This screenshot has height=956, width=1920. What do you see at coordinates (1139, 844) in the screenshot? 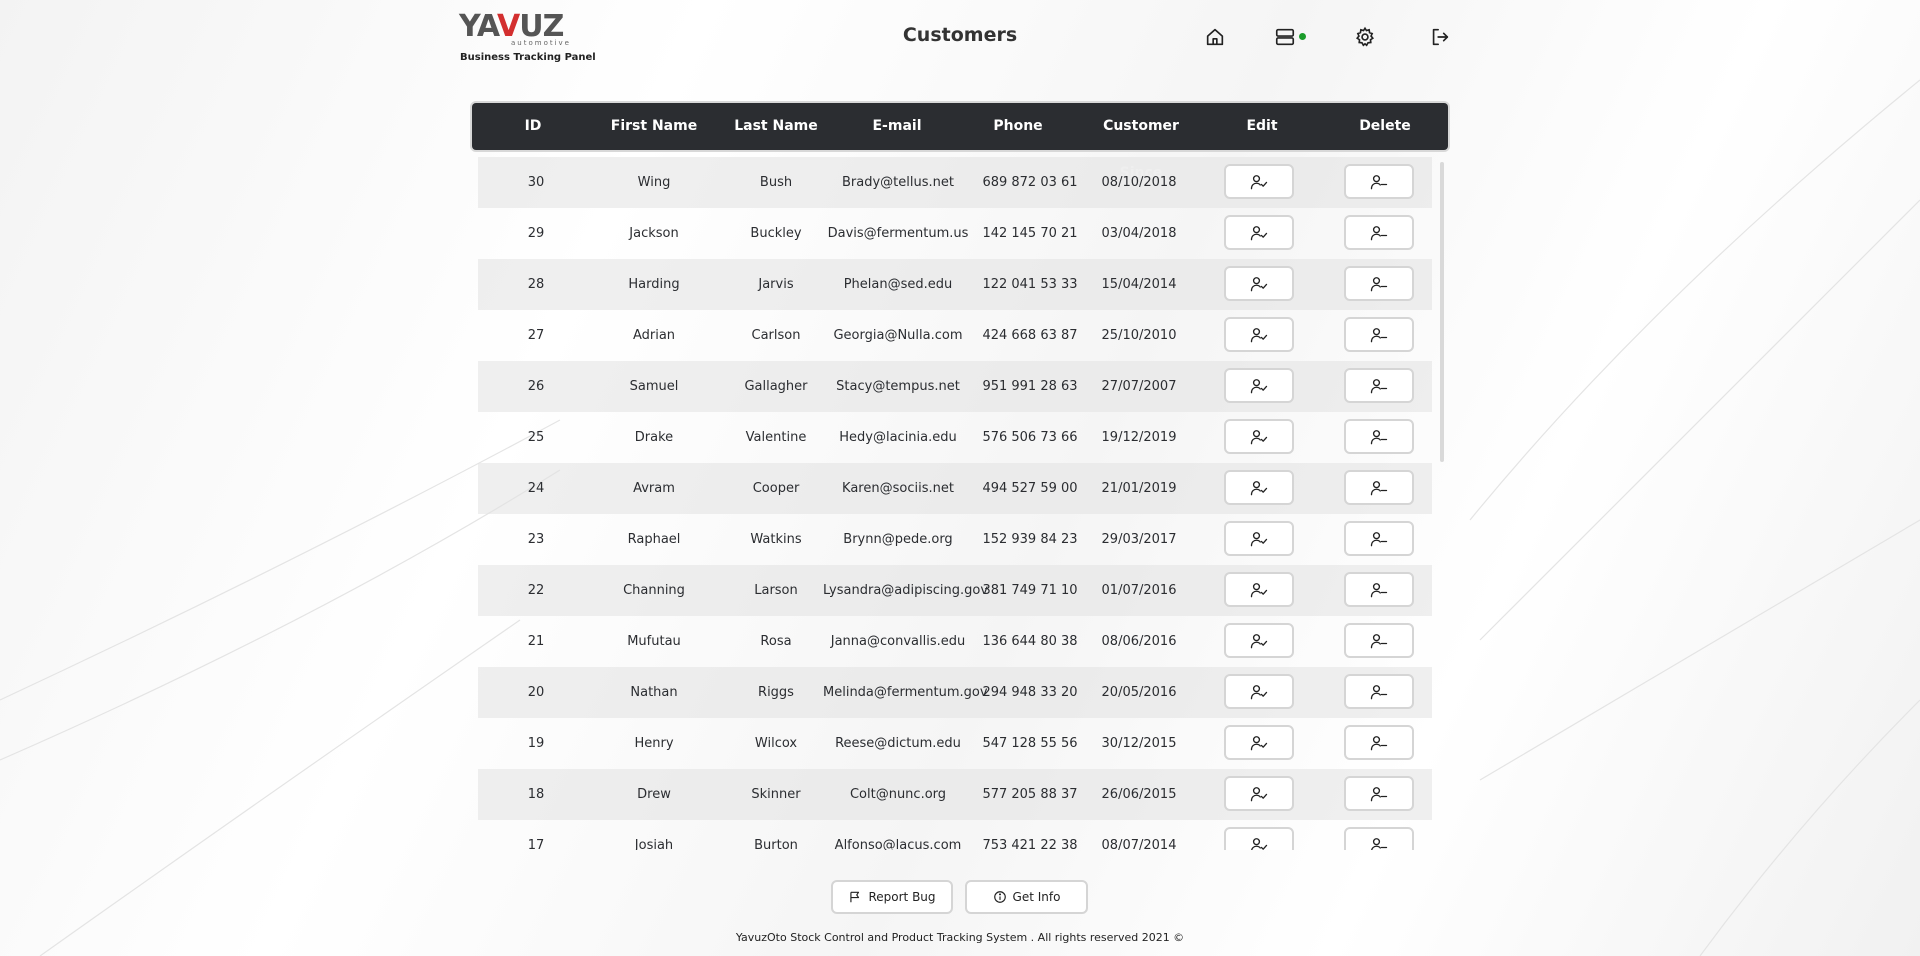
I see `cell-customer-since: 08/07/2014` at bounding box center [1139, 844].